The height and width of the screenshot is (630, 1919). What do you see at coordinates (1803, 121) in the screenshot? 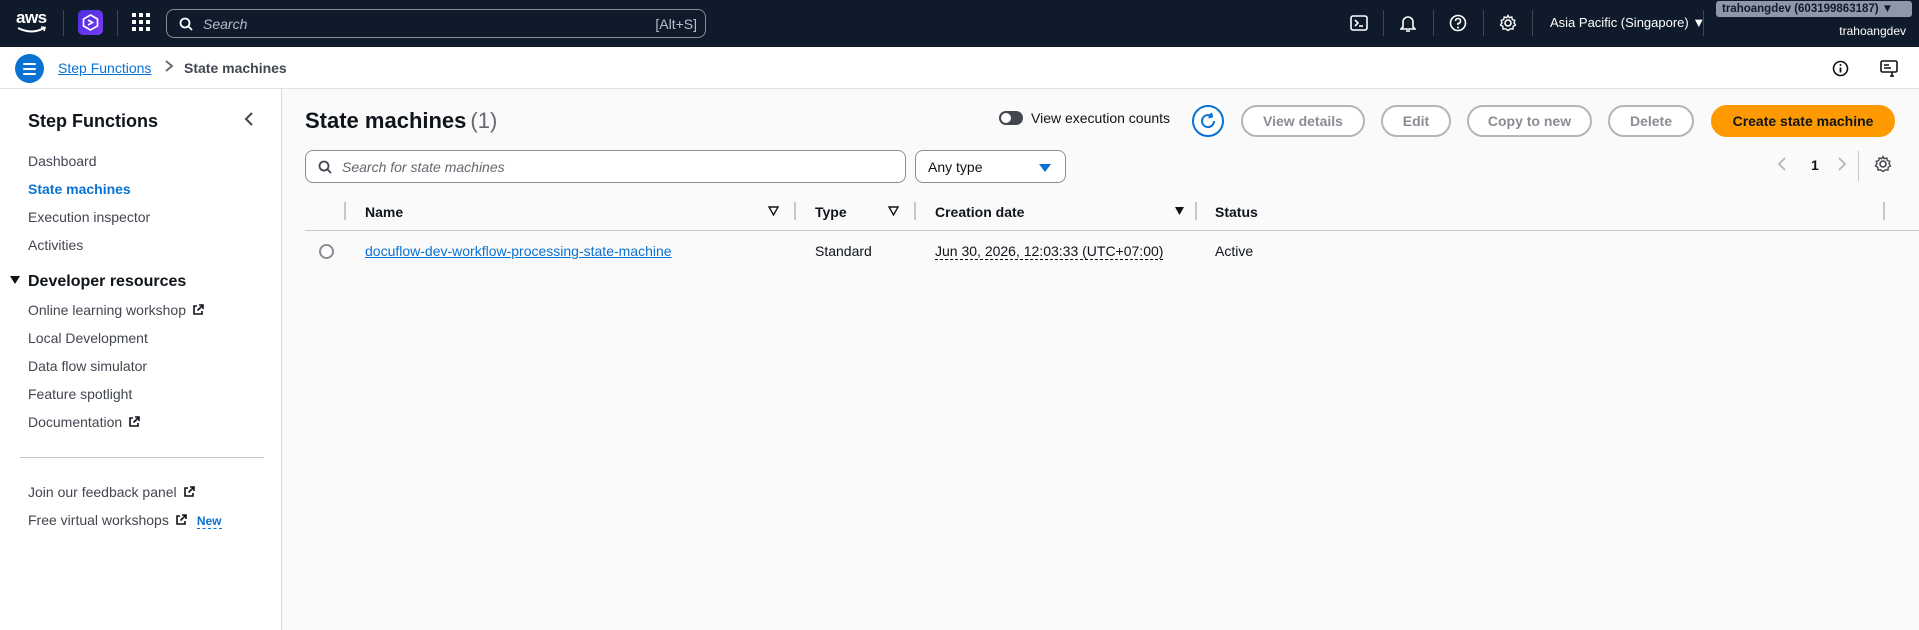
I see `create-state-machine-button: Create state machine` at bounding box center [1803, 121].